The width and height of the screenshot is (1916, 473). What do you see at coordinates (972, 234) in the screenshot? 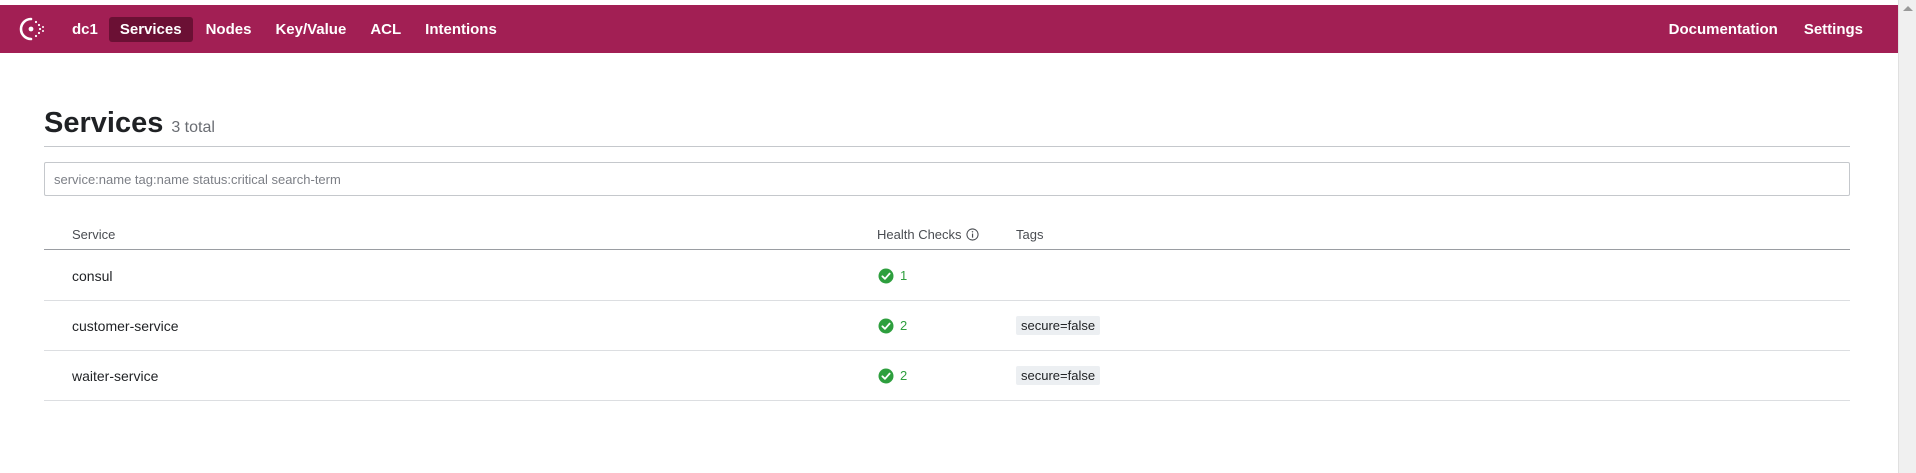
I see `info-icon` at bounding box center [972, 234].